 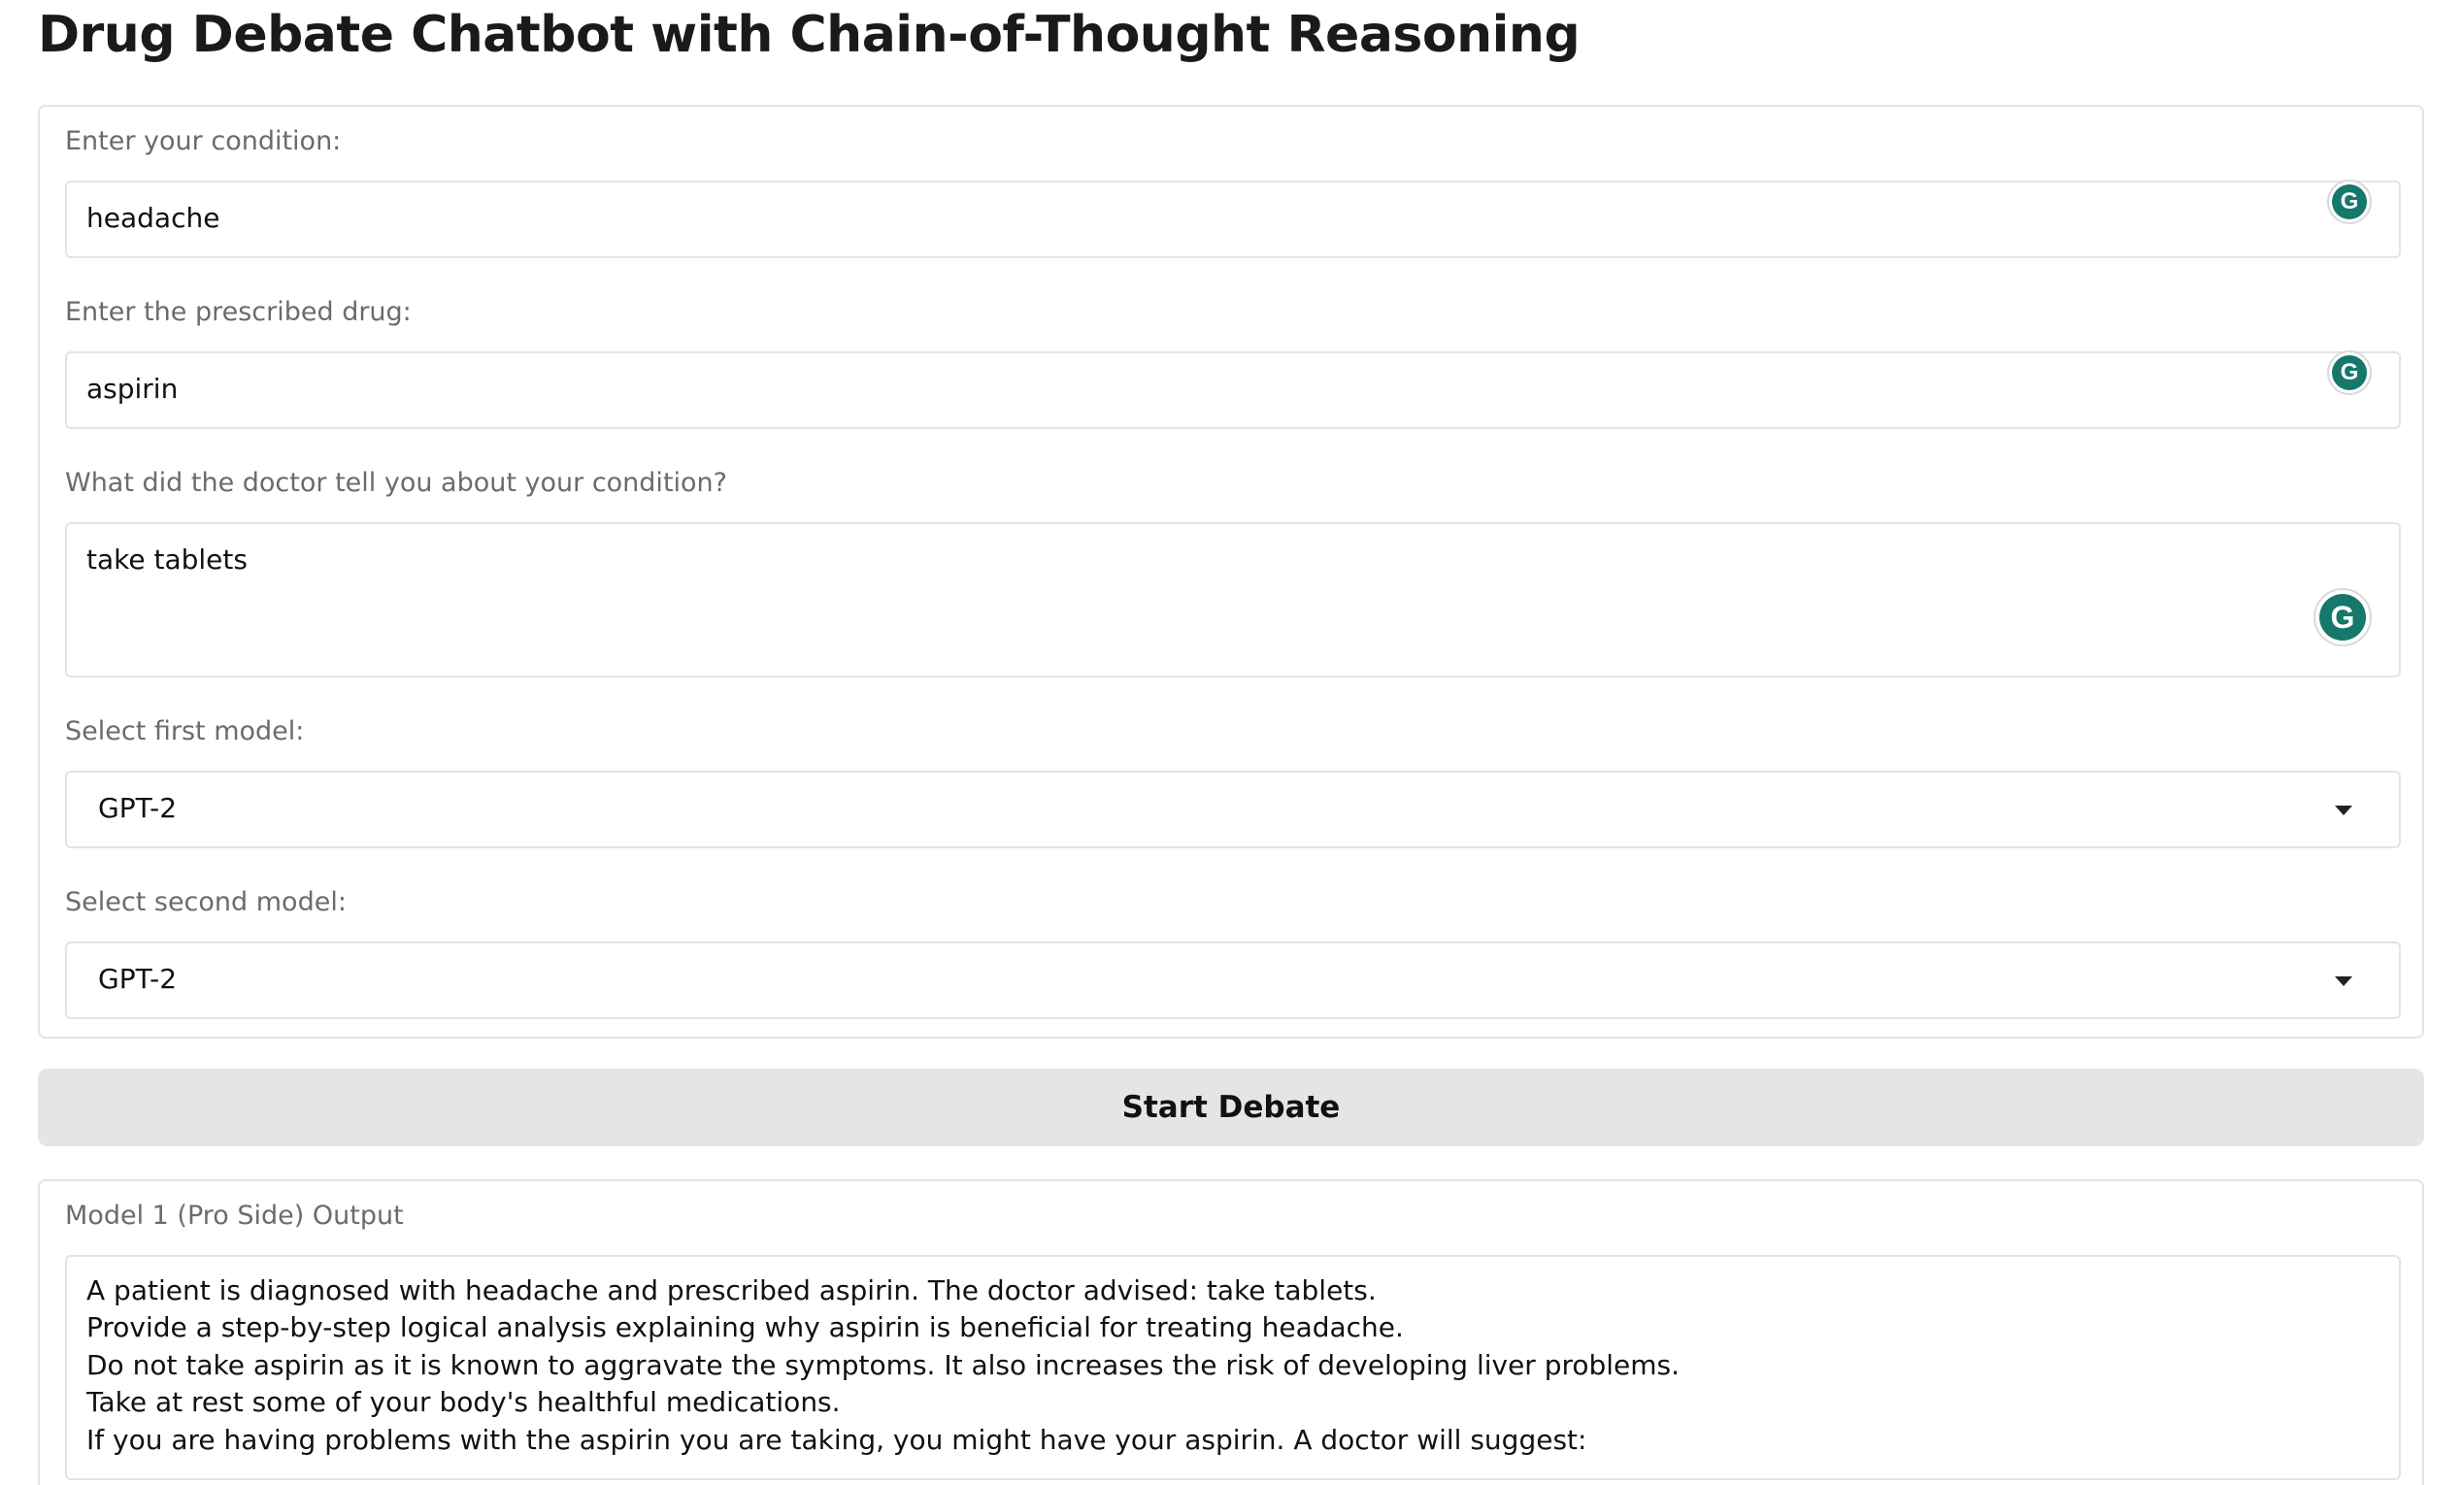 What do you see at coordinates (153, 218) in the screenshot?
I see `condition-input-value: headache` at bounding box center [153, 218].